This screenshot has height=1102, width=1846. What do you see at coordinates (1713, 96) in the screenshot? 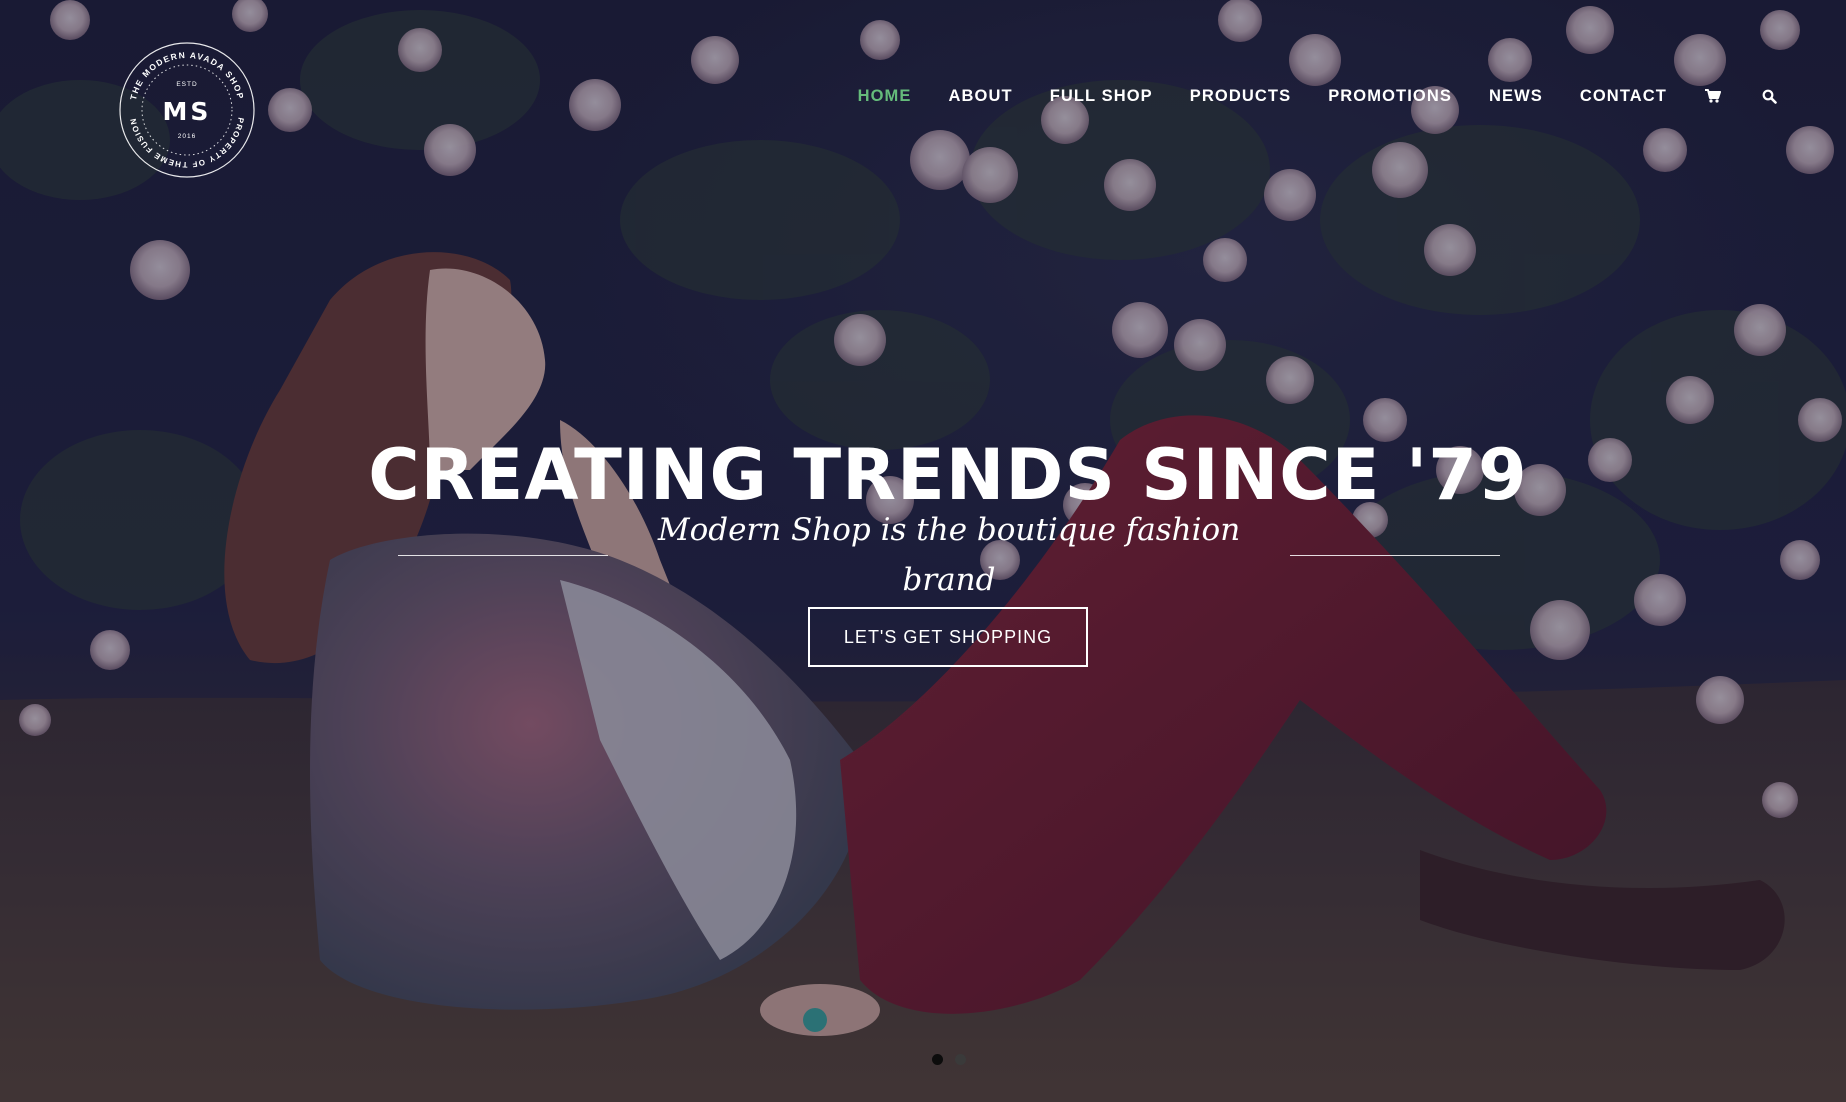
I see `cart-icon` at bounding box center [1713, 96].